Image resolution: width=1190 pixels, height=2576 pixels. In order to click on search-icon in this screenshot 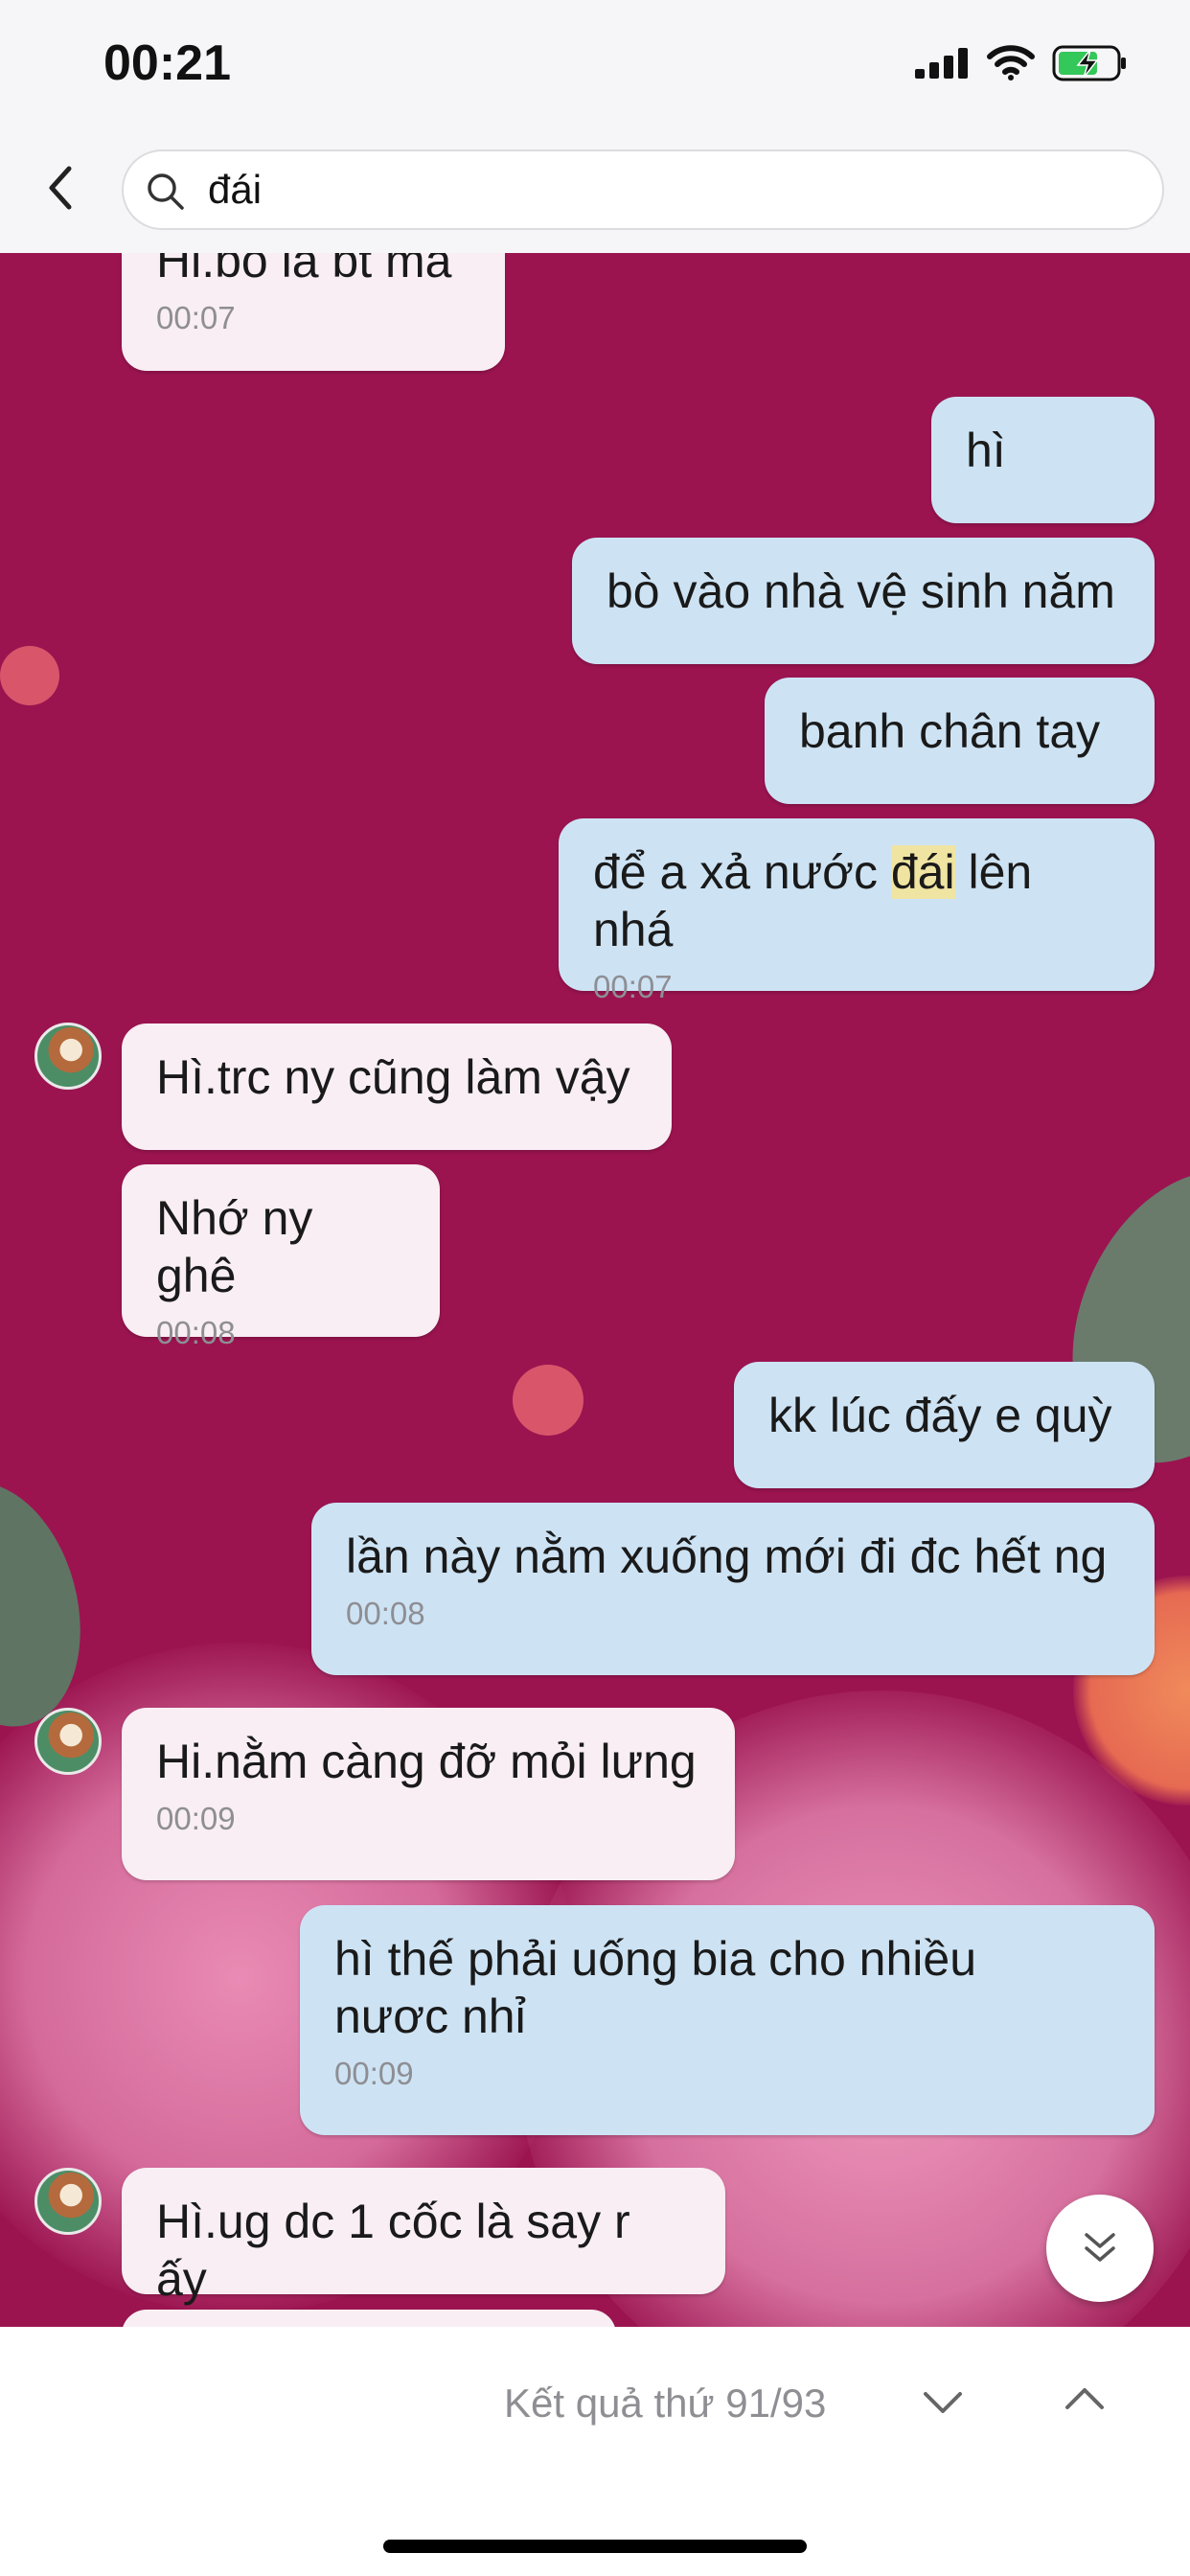, I will do `click(166, 191)`.